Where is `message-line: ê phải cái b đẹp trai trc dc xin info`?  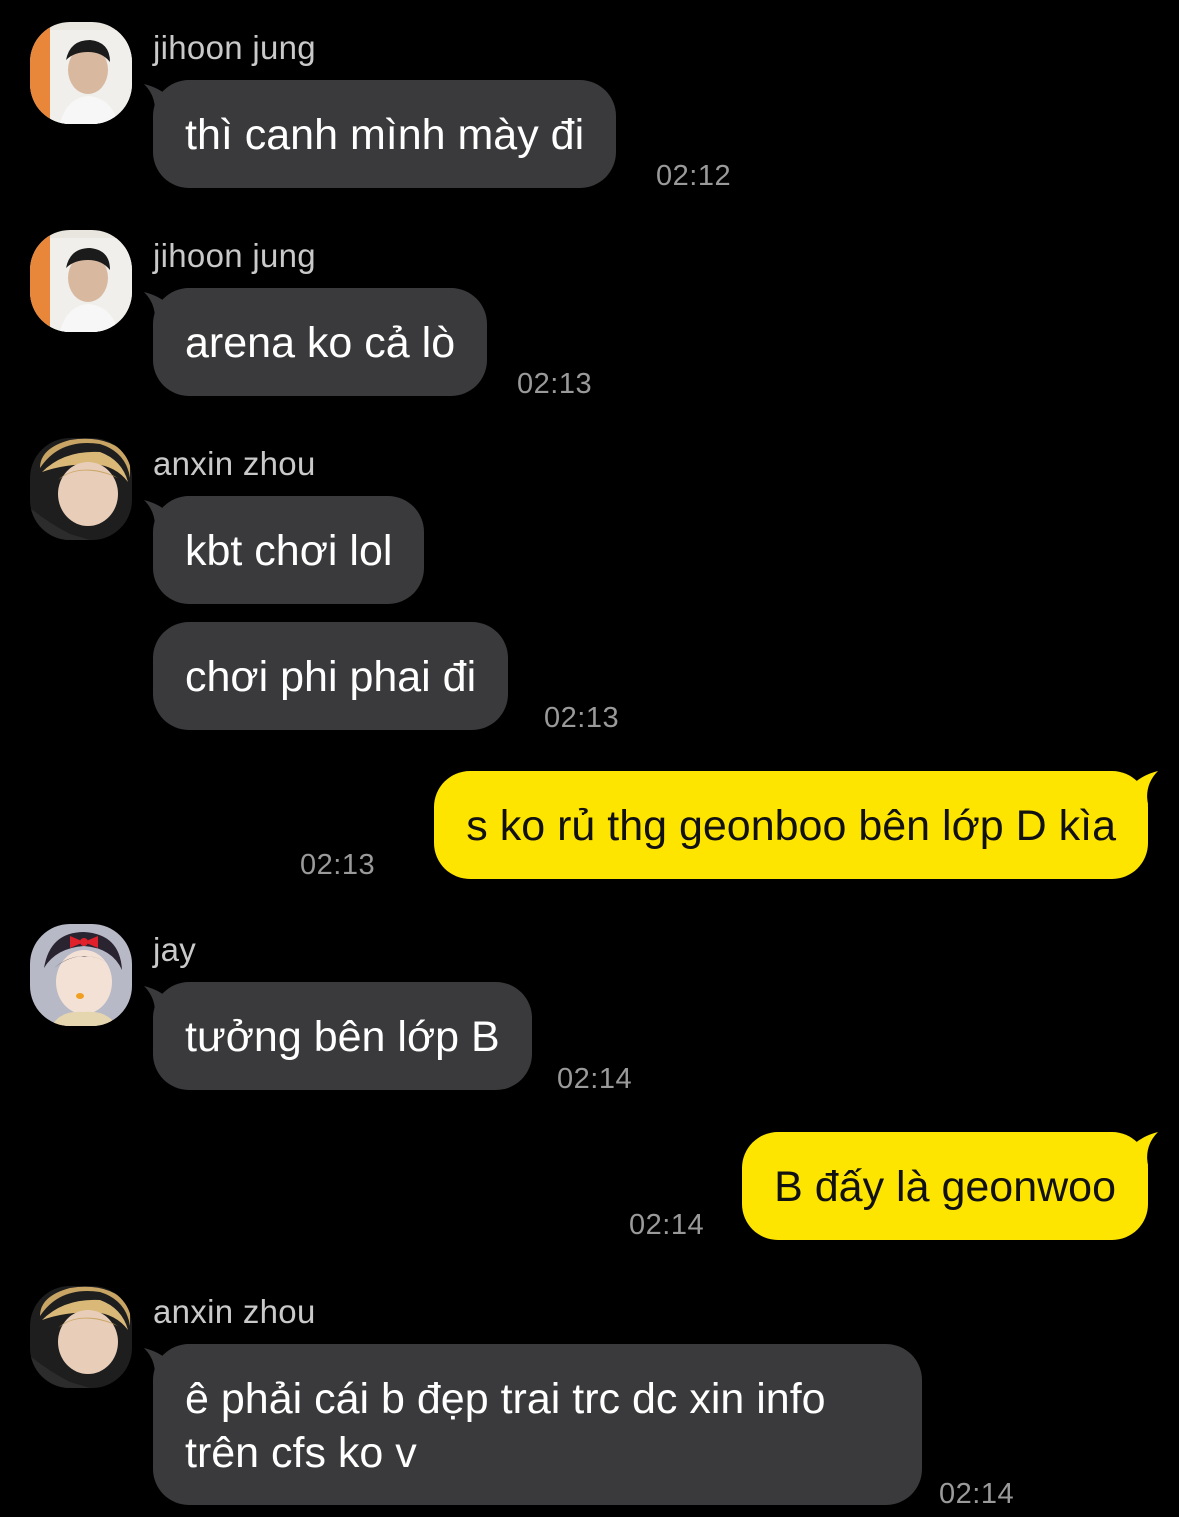 message-line: ê phải cái b đẹp trai trc dc xin info is located at coordinates (505, 1399).